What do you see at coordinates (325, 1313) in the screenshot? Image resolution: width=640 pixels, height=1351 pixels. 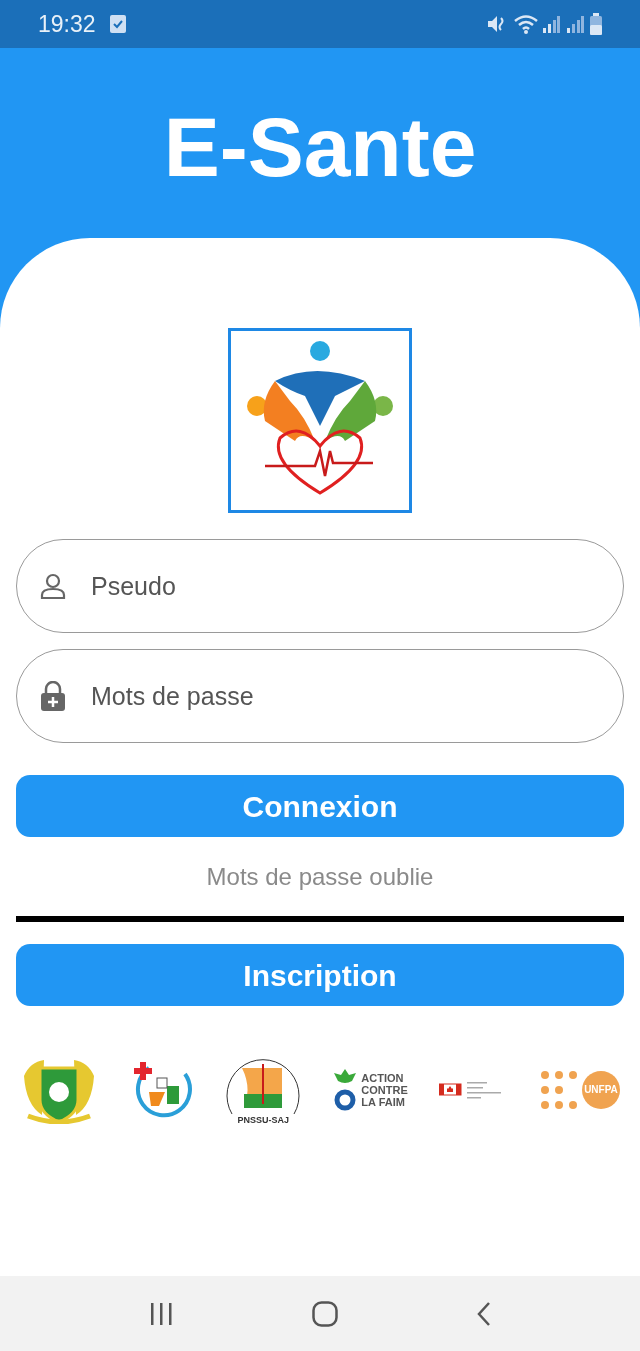 I see `home-icon` at bounding box center [325, 1313].